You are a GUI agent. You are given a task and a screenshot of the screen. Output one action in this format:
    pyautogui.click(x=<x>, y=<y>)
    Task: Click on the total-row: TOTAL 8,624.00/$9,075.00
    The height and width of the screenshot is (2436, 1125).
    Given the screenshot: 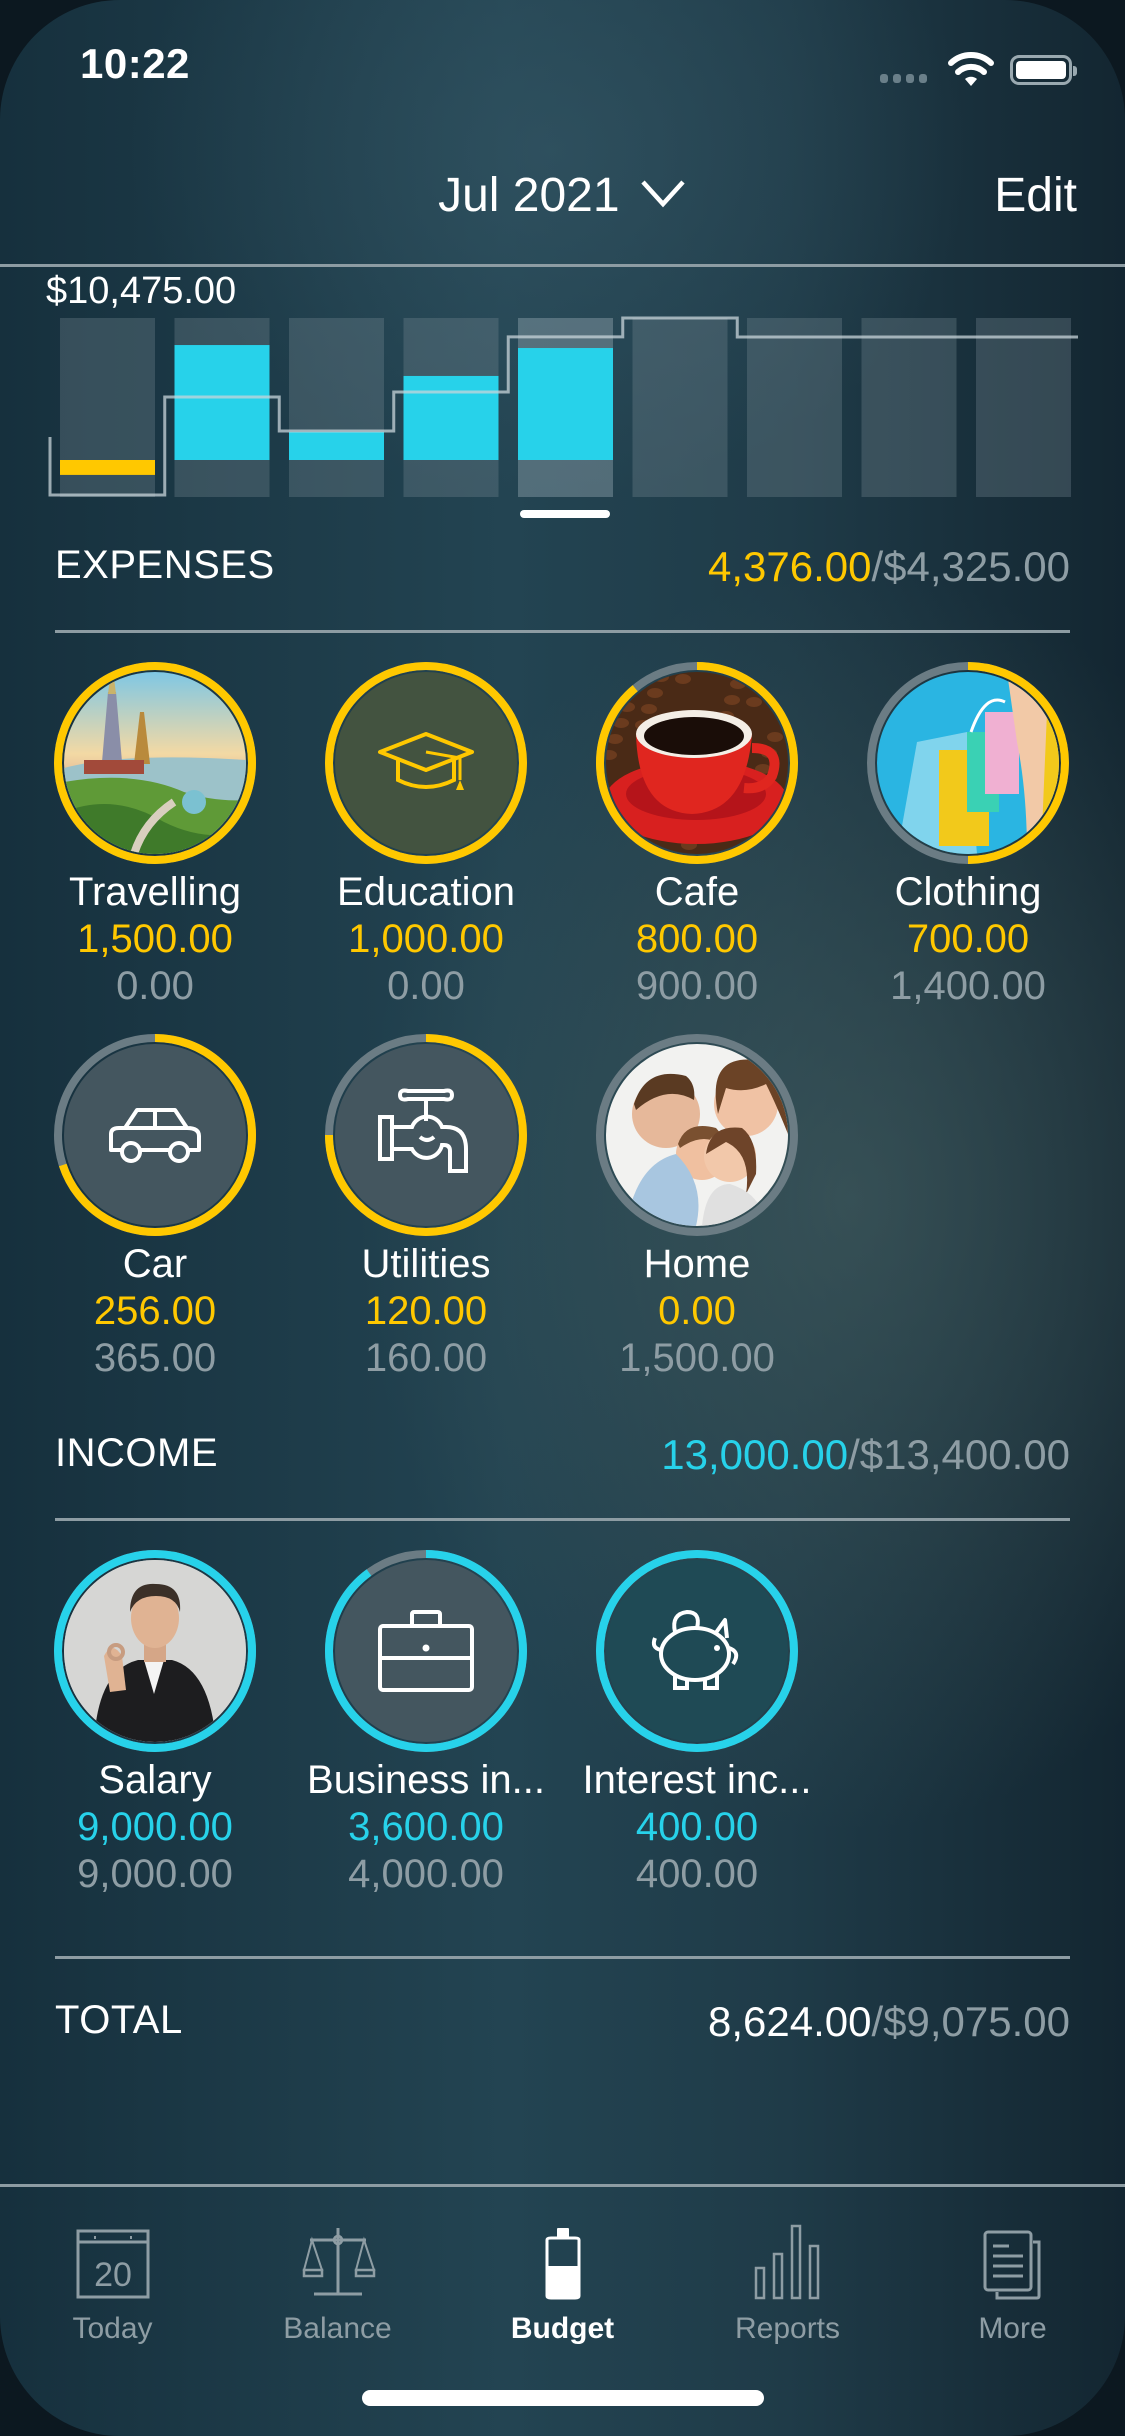 What is the action you would take?
    pyautogui.click(x=562, y=2028)
    